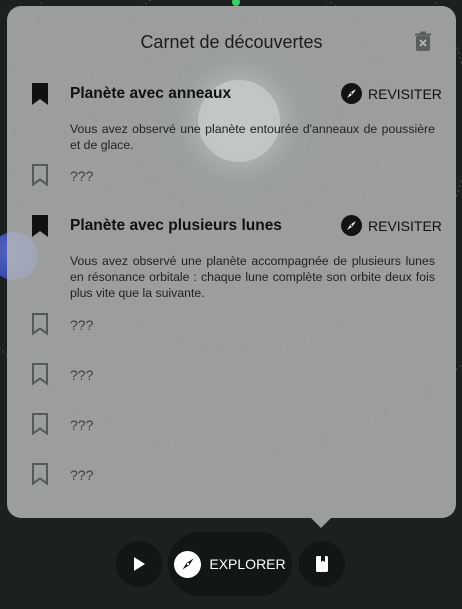  I want to click on entry-title: Planète avec plusieurs lunes, so click(176, 225).